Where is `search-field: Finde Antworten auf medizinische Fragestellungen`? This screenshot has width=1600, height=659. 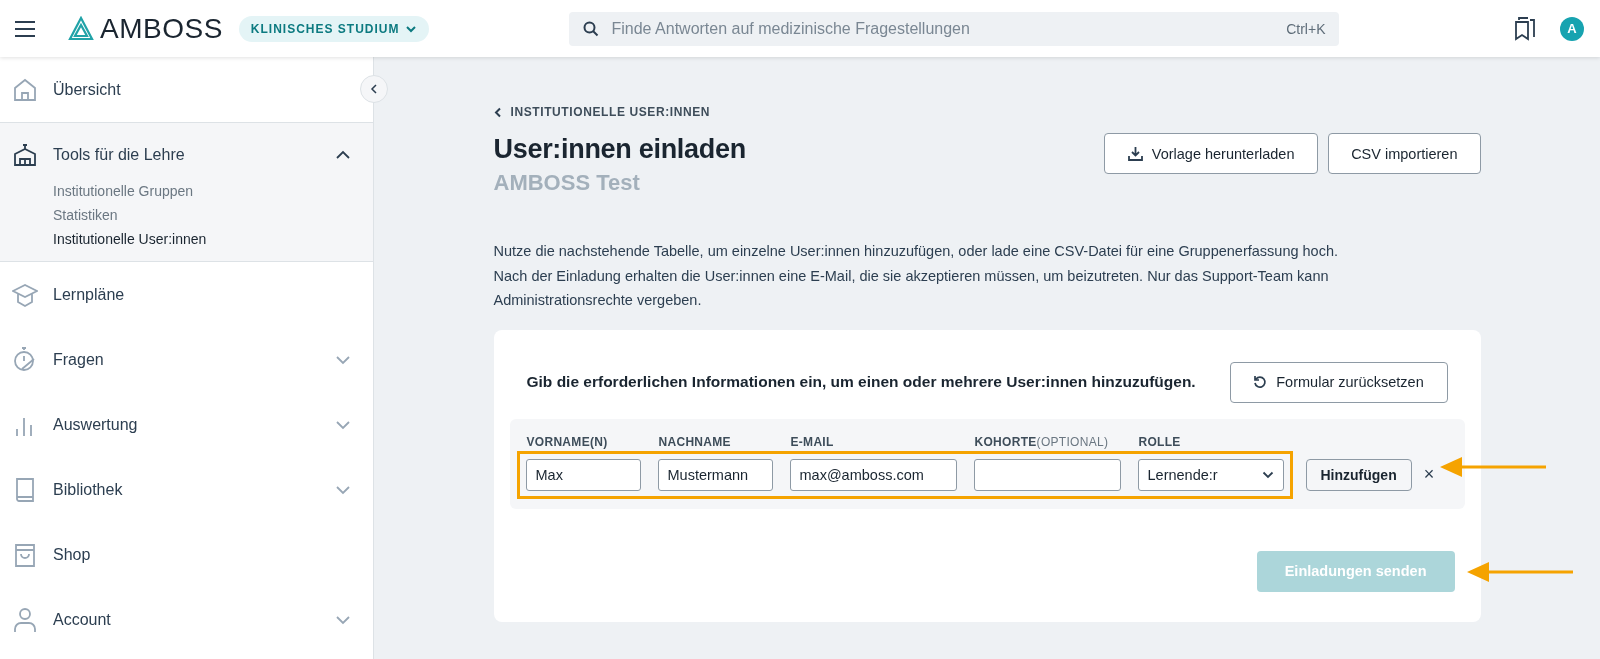 search-field: Finde Antworten auf medizinische Fragestellungen is located at coordinates (943, 28).